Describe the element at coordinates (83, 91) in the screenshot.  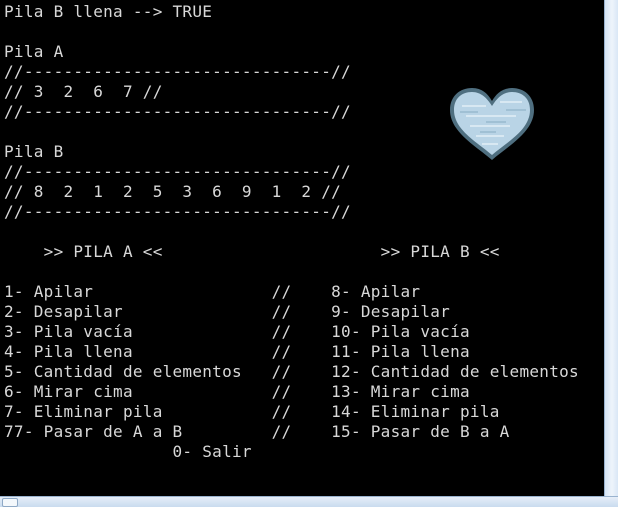
I see `stack-a-contents: // 3 2 6 7 //` at that location.